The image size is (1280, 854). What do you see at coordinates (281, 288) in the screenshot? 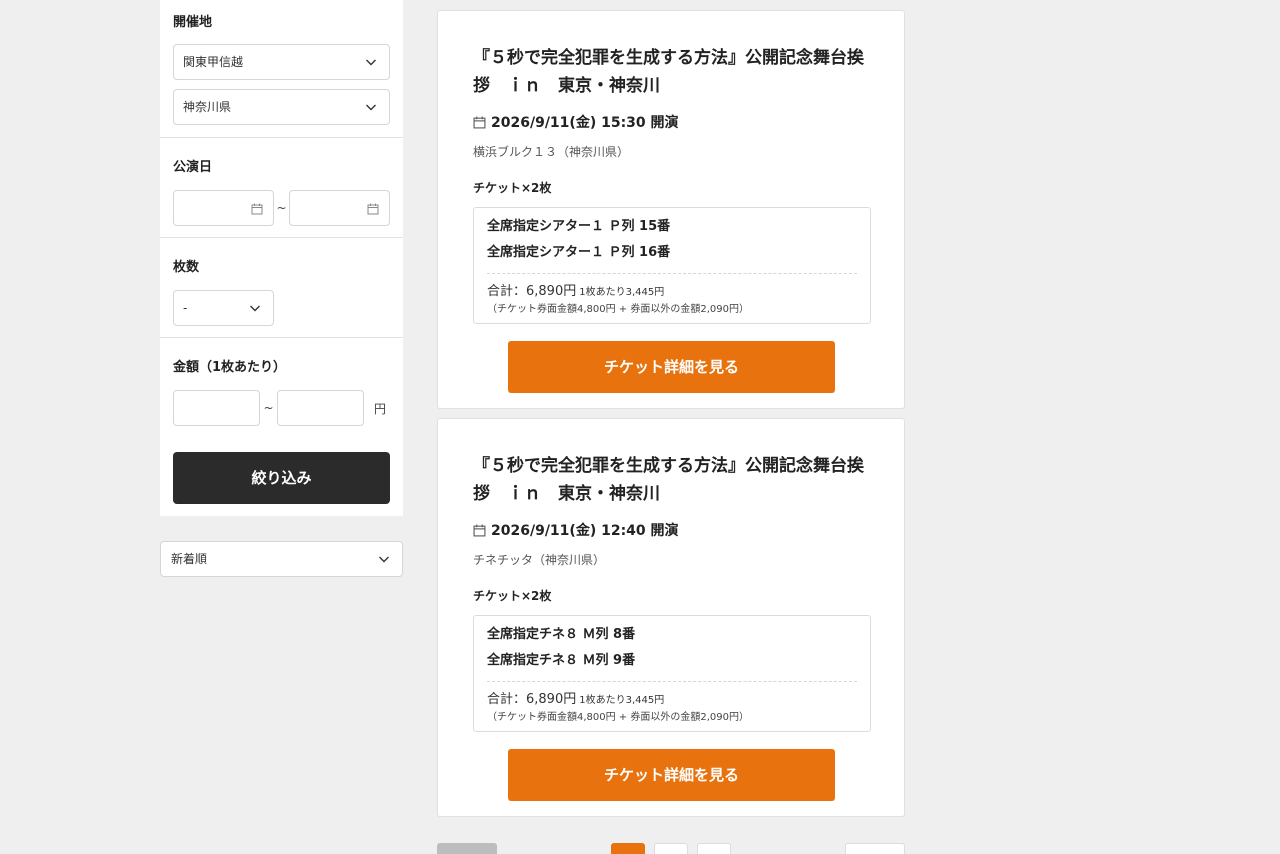
I see `quantity-filter-section: 枚数 -` at bounding box center [281, 288].